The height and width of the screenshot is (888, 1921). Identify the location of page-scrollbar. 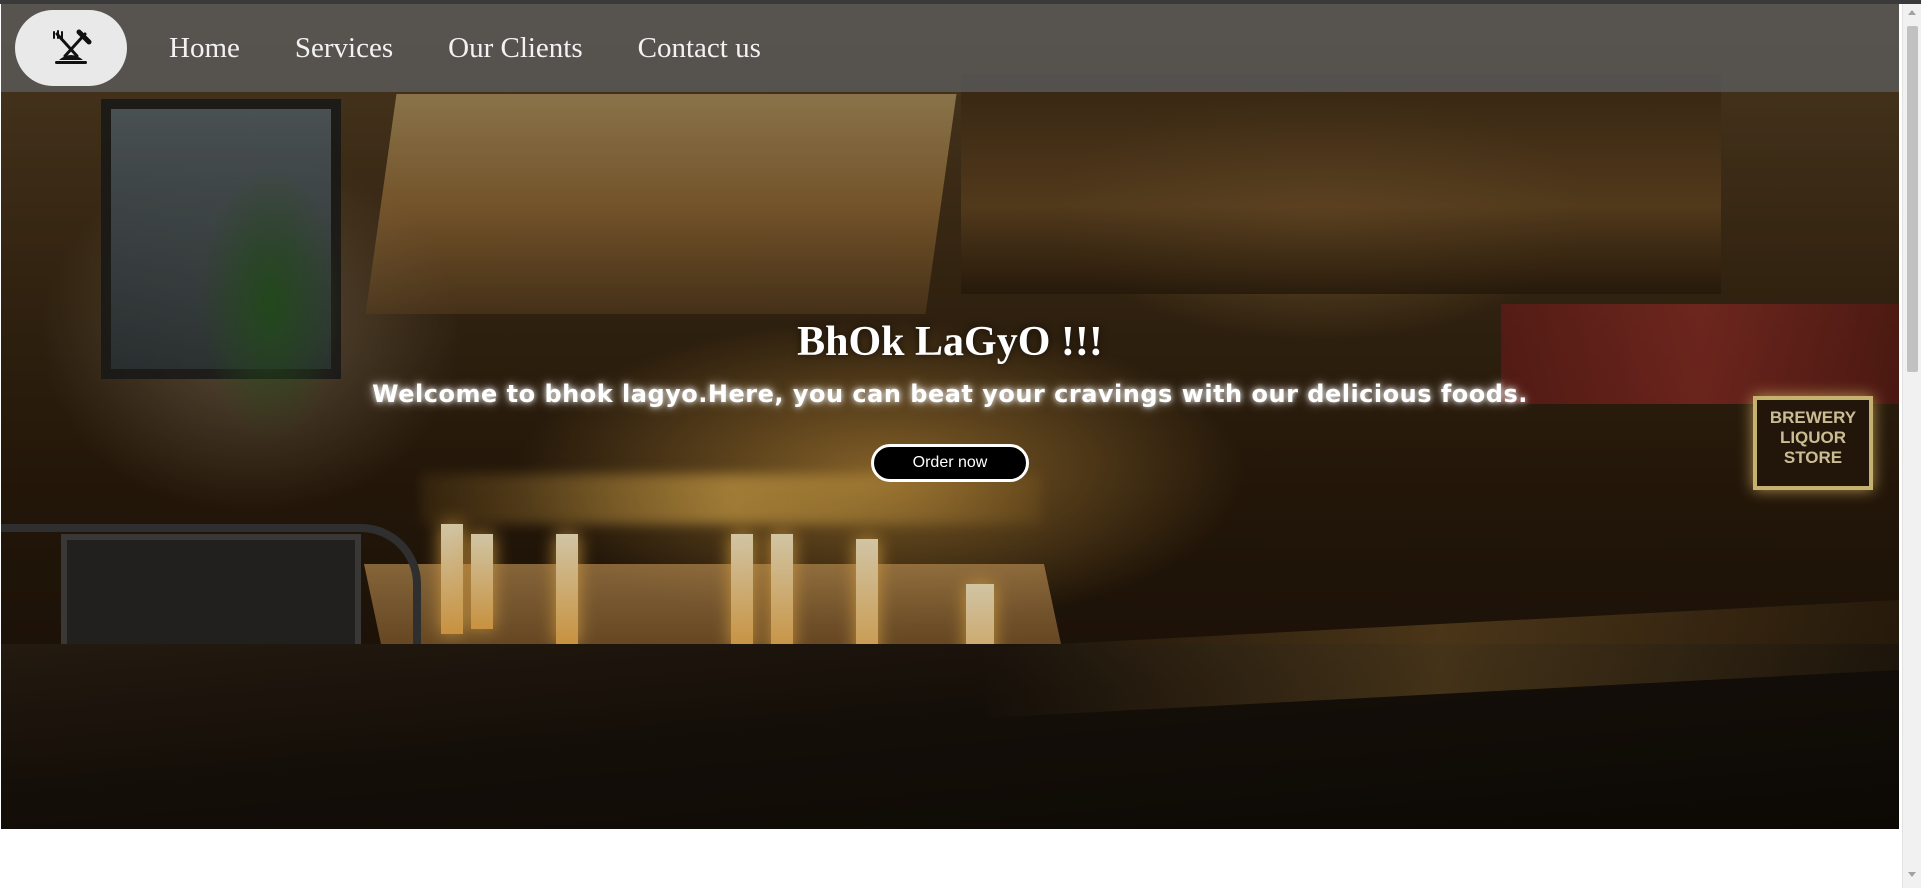
(1911, 446).